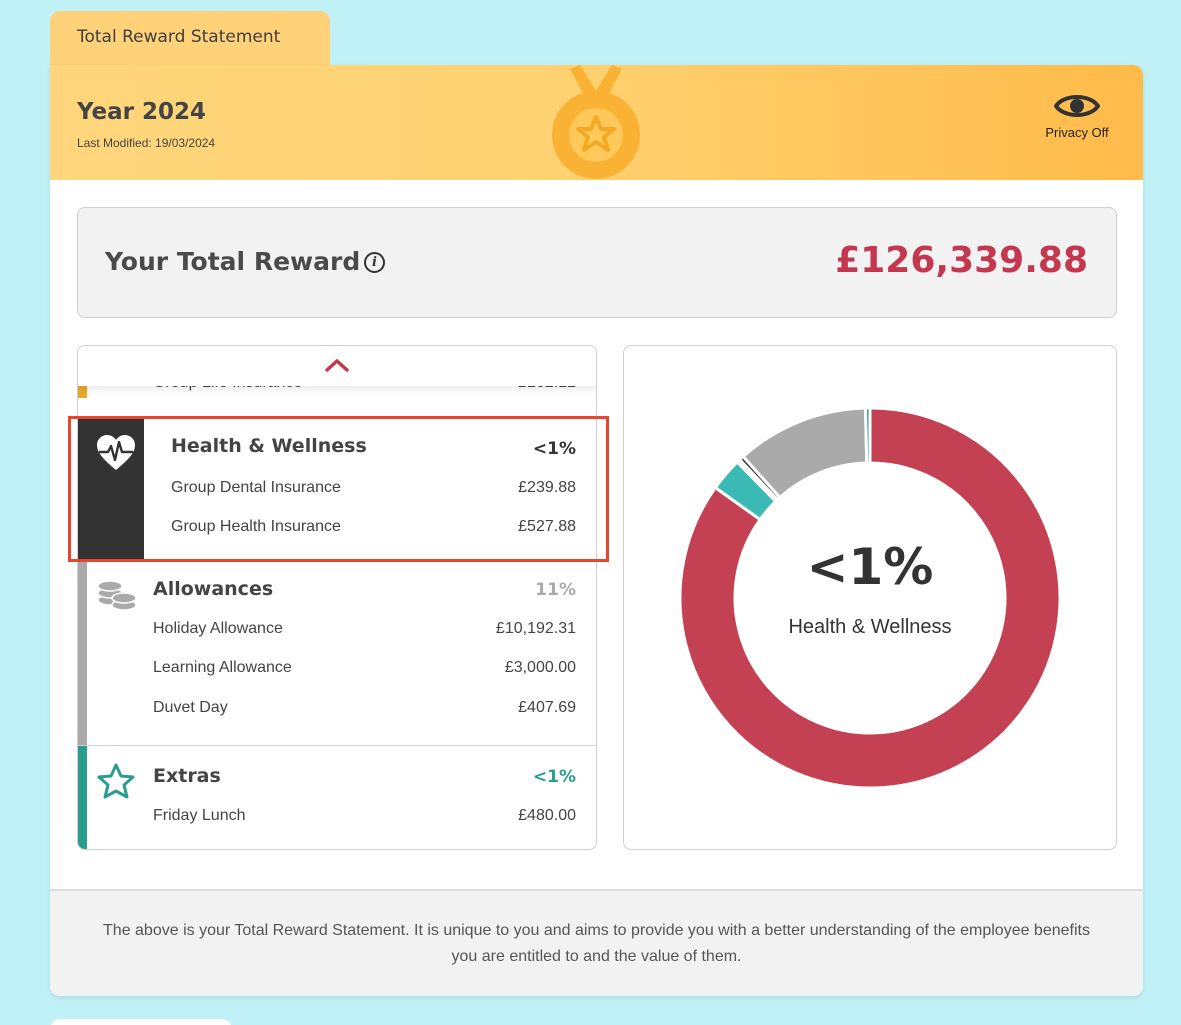 The height and width of the screenshot is (1025, 1181). I want to click on category-percent: 11%, so click(555, 590).